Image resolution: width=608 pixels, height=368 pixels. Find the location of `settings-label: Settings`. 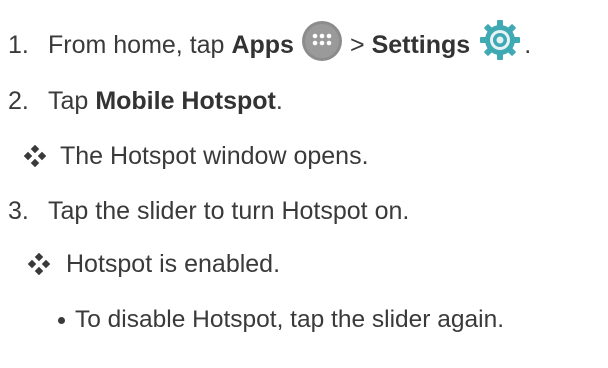

settings-label: Settings is located at coordinates (421, 44).